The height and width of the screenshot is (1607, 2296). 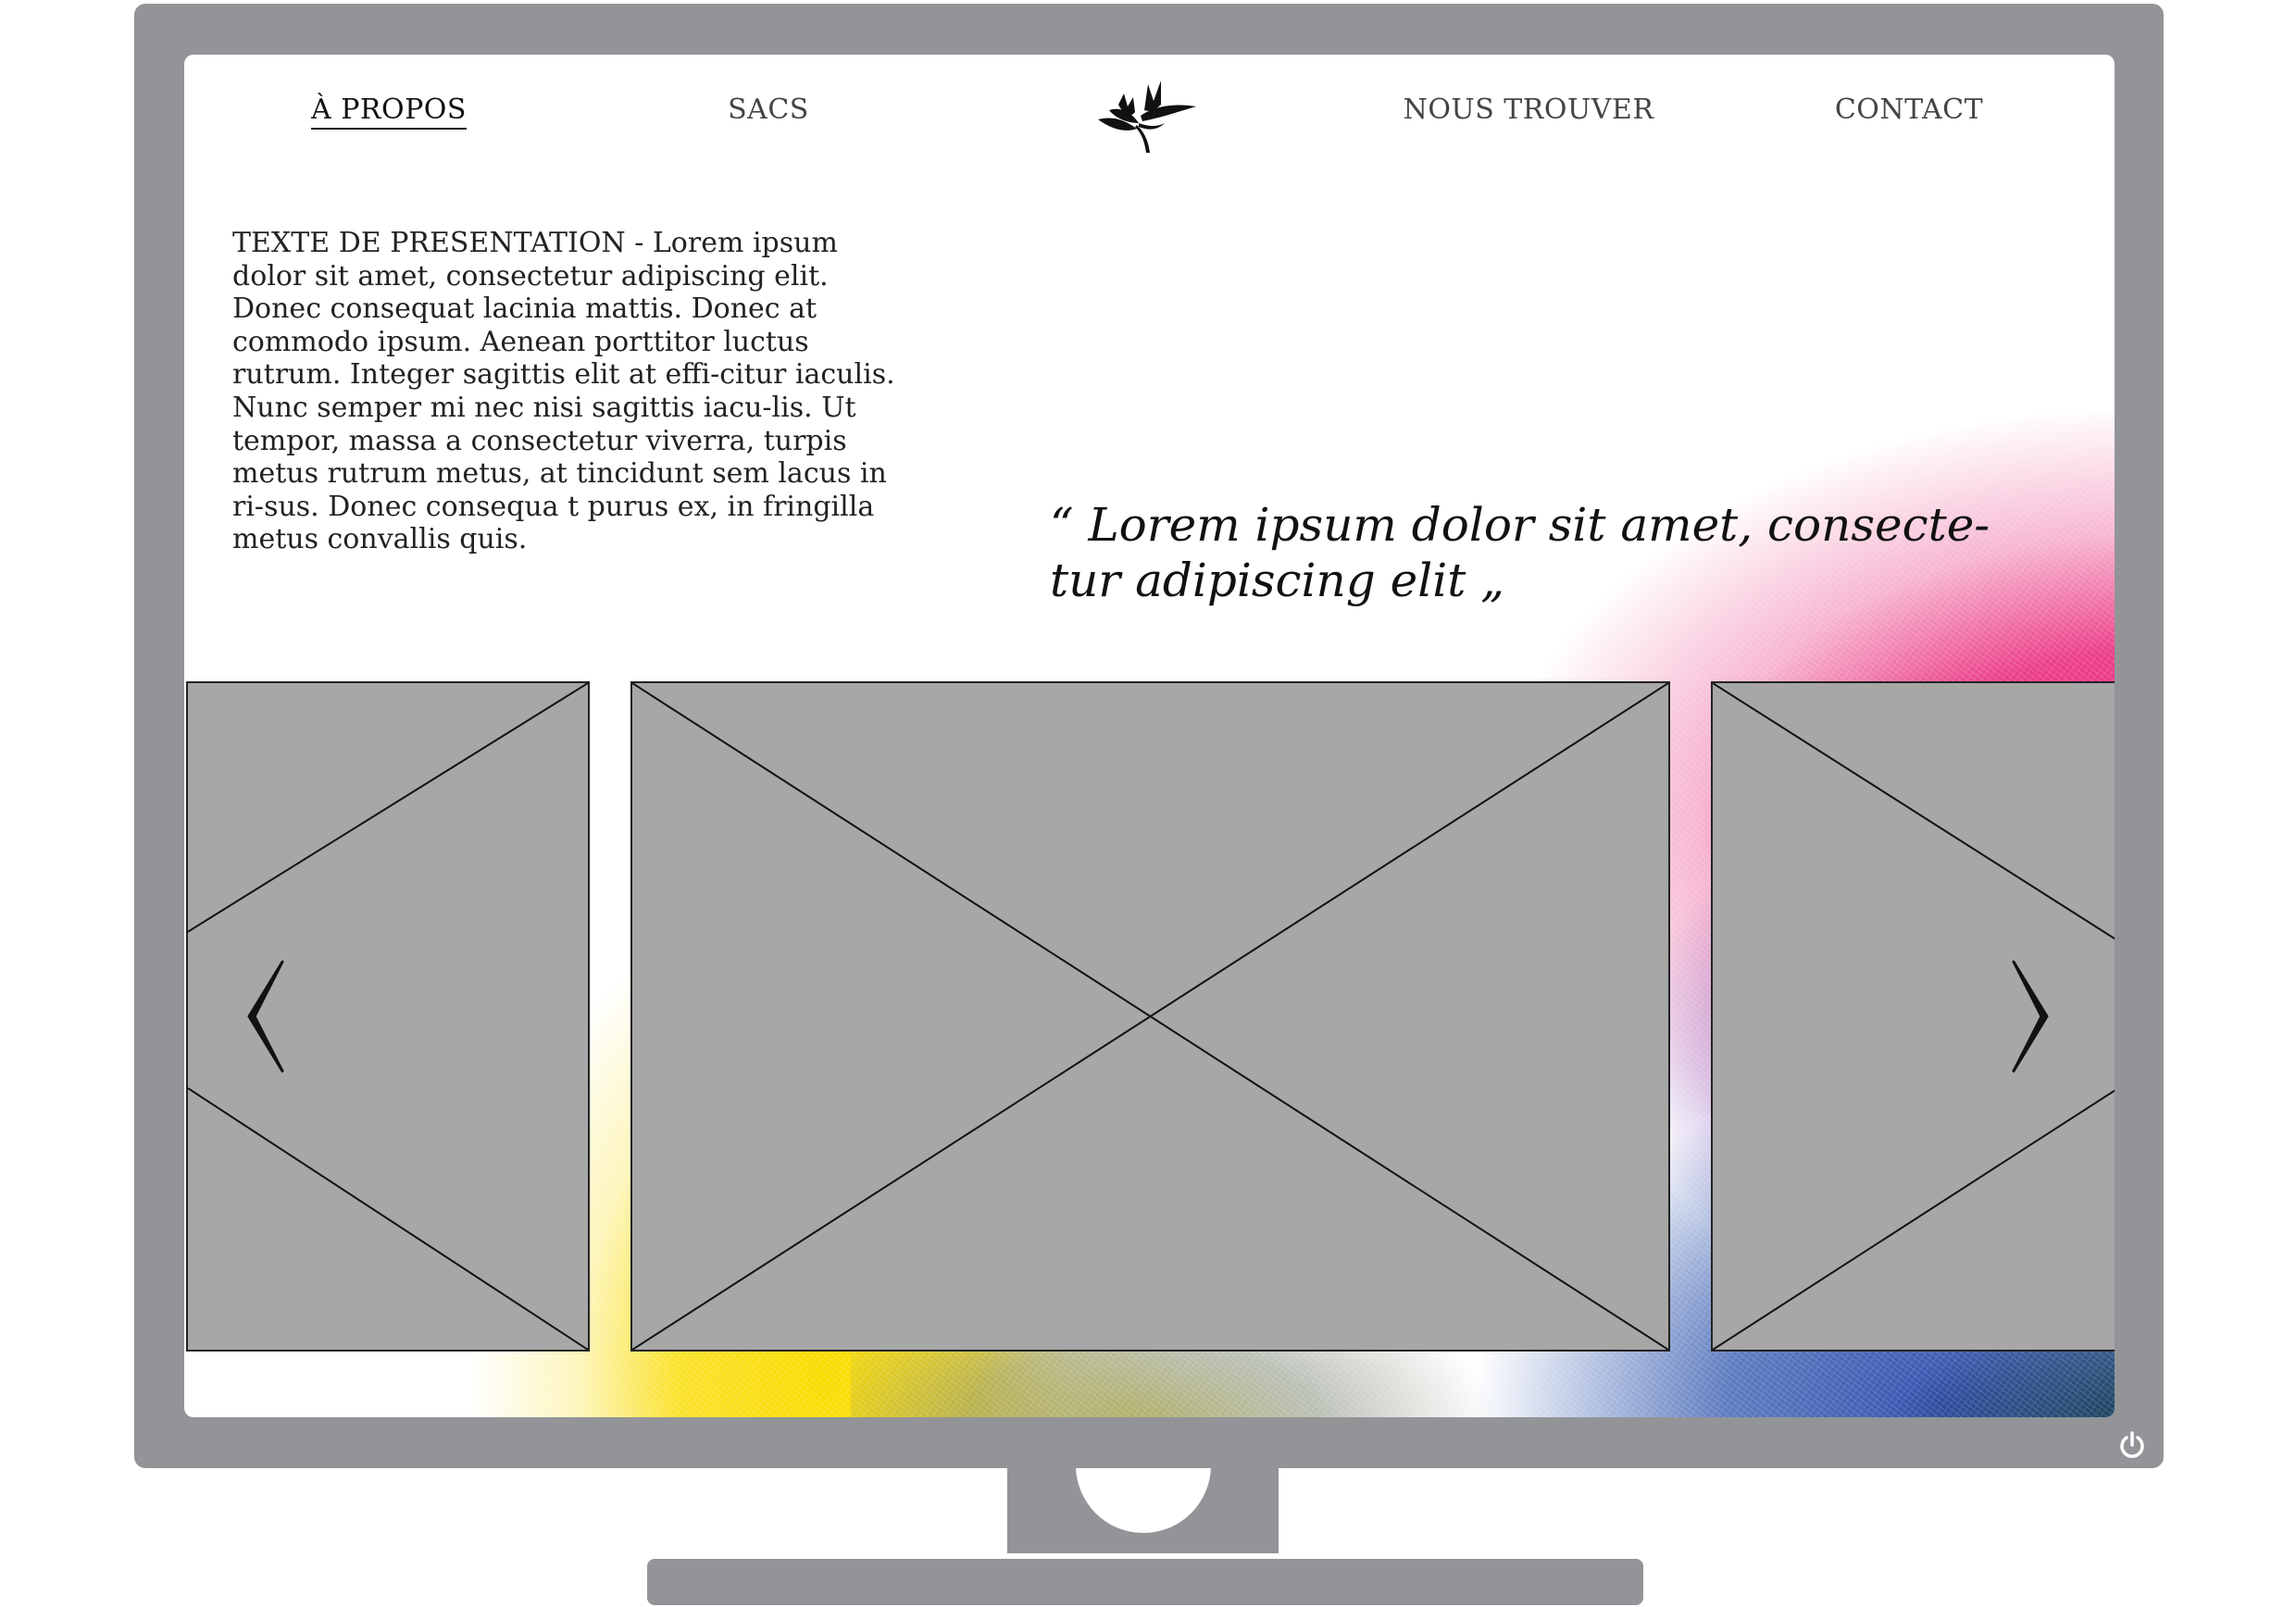 What do you see at coordinates (1147, 118) in the screenshot?
I see `bird-of-paradise-logo-icon` at bounding box center [1147, 118].